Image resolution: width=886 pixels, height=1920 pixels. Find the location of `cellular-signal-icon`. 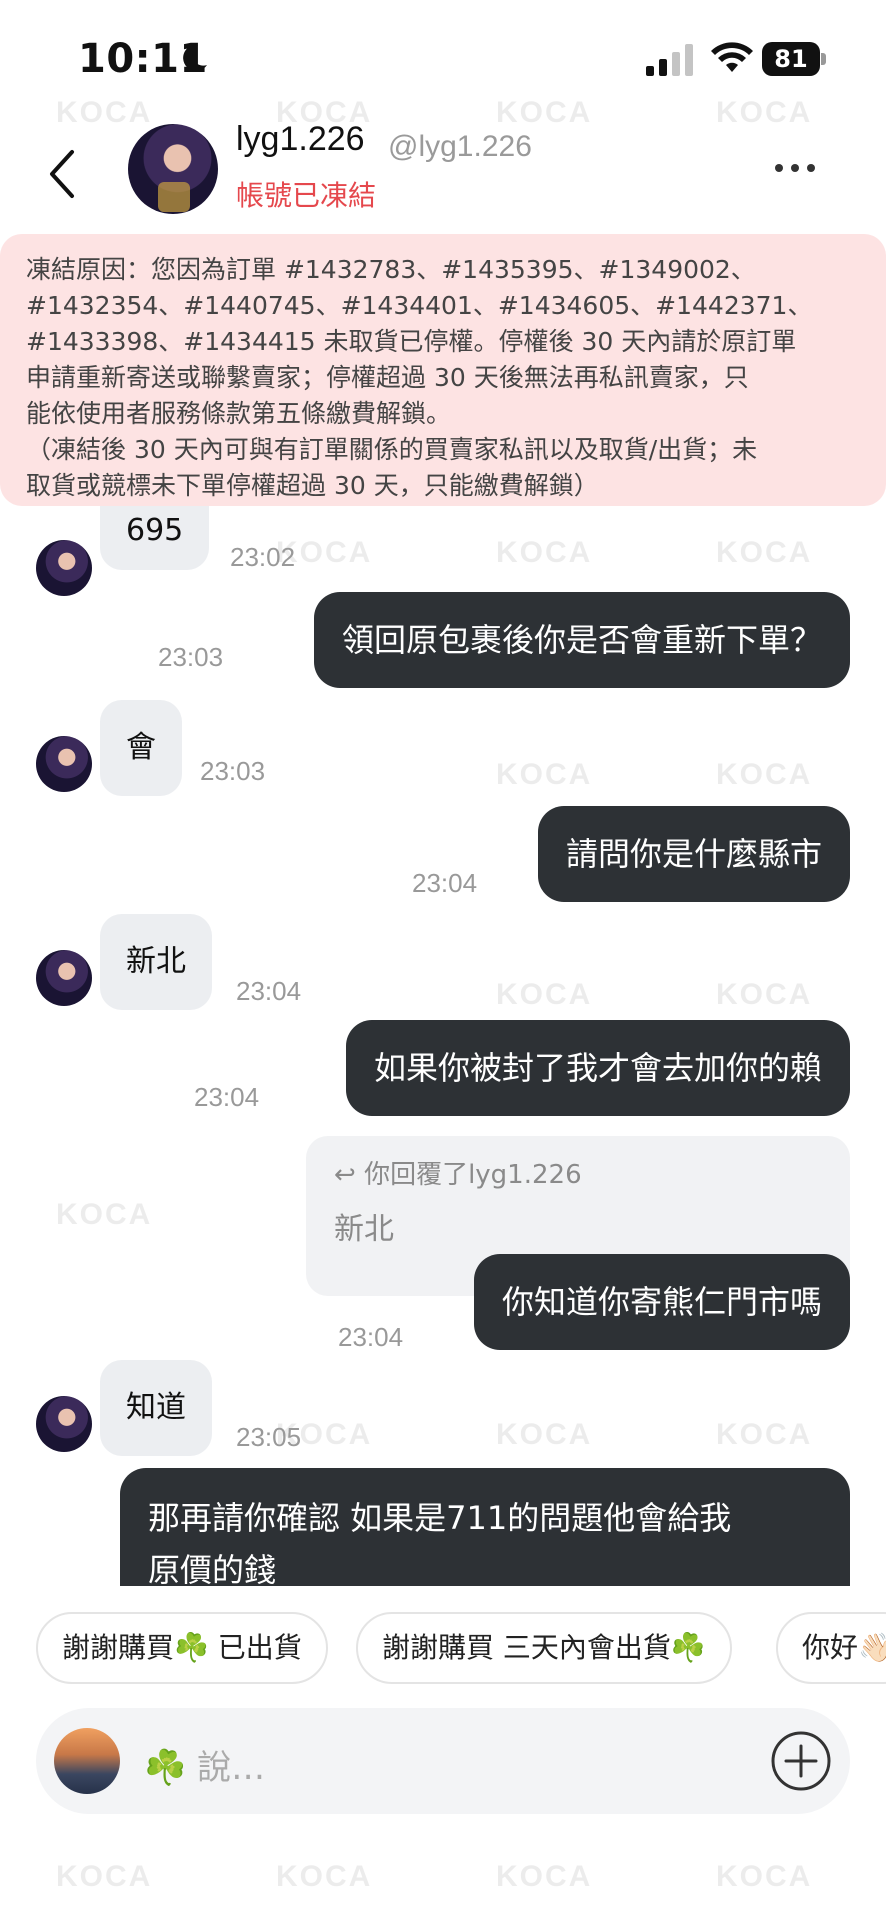

cellular-signal-icon is located at coordinates (669, 60).